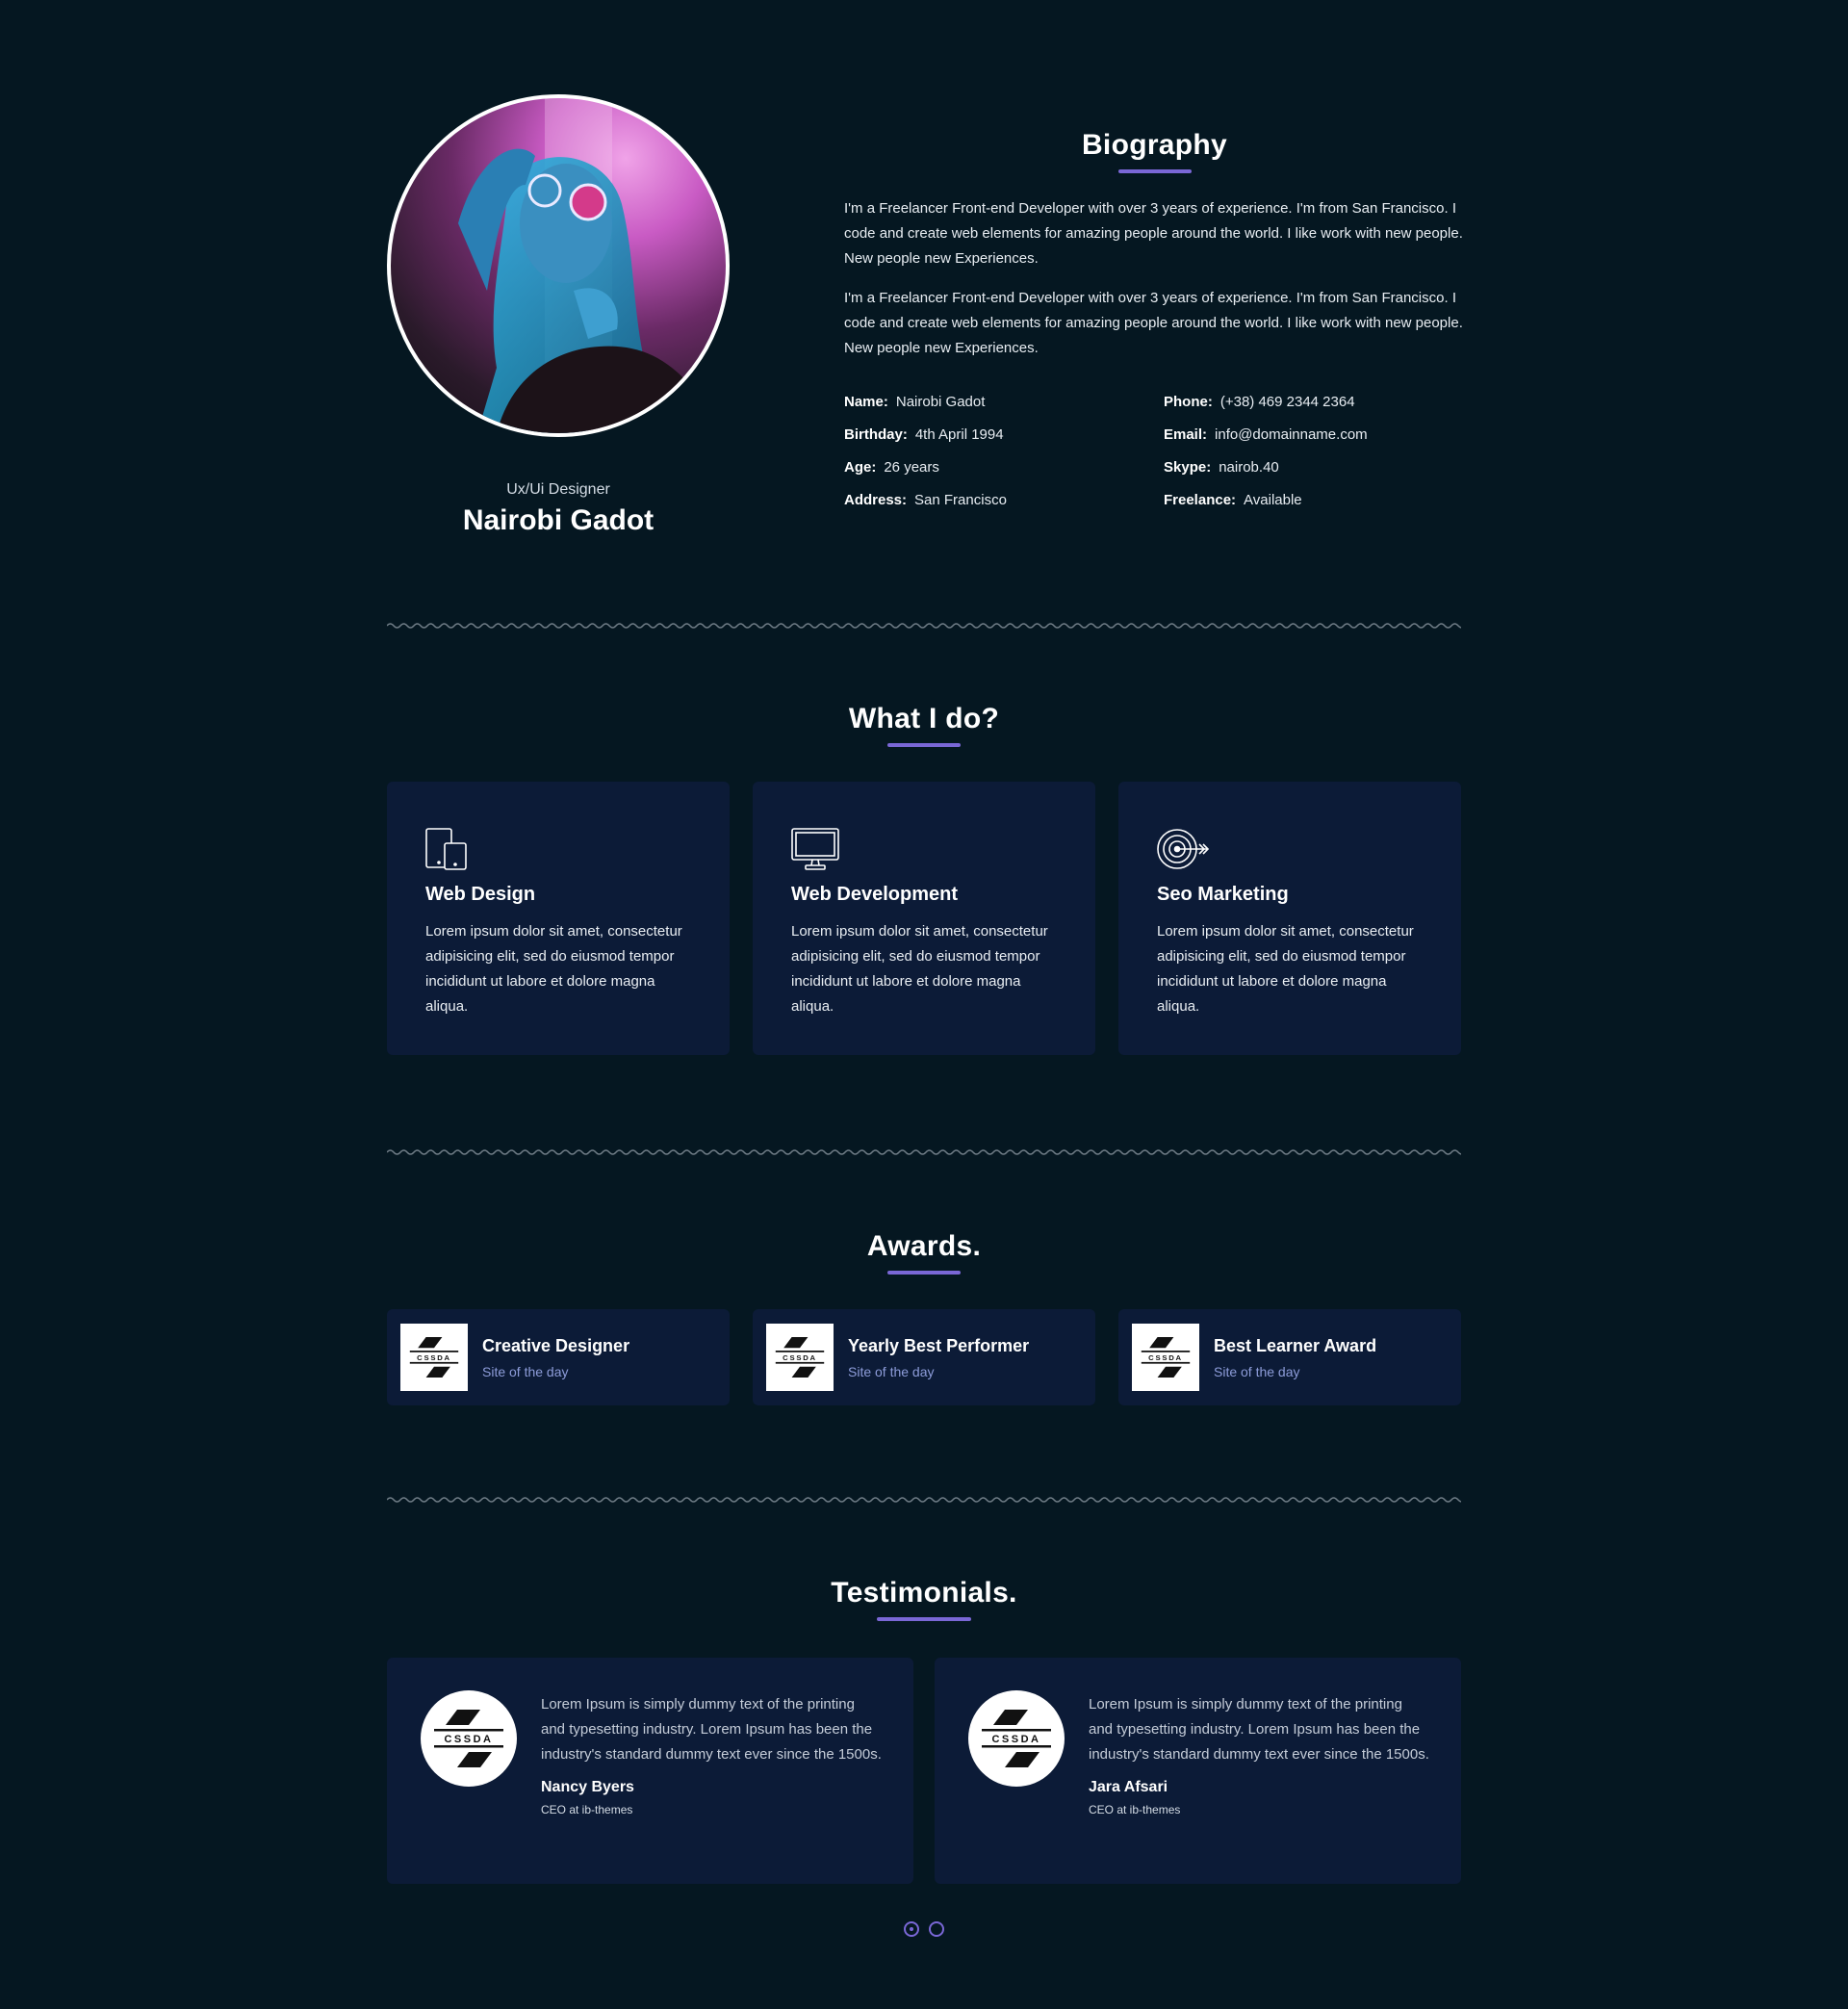 The image size is (1848, 2009). Describe the element at coordinates (866, 402) in the screenshot. I see `info-label: Name:` at that location.